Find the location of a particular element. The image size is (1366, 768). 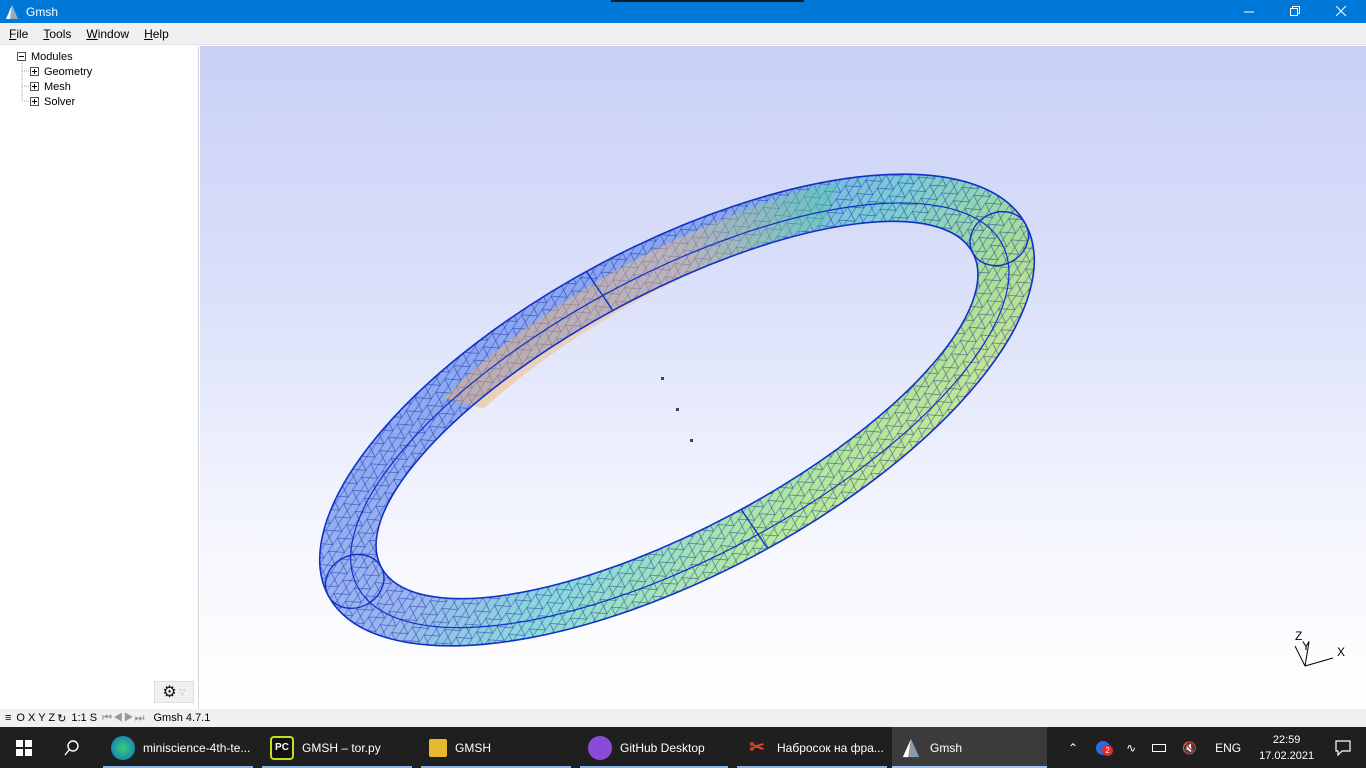

tree-item-geometry: Geometry is located at coordinates (61, 71).